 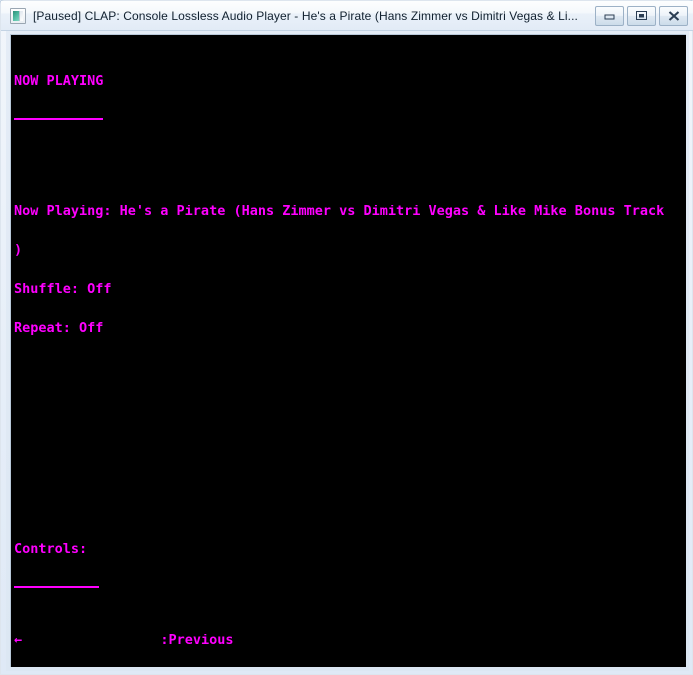 I want to click on close-button, so click(x=673, y=15).